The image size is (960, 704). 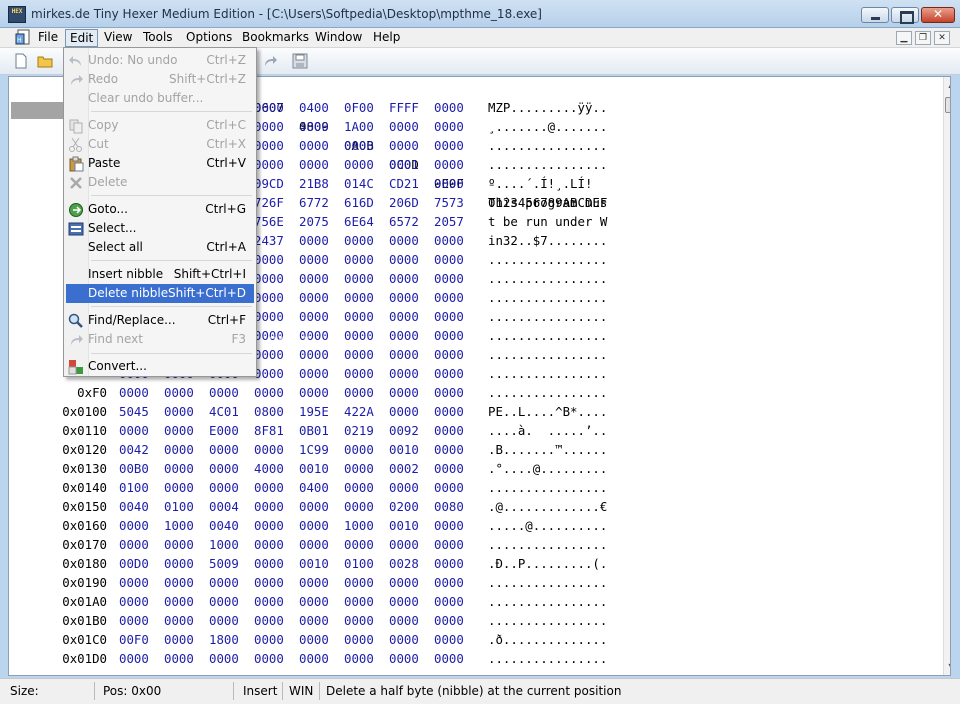 I want to click on ascii-text: This program mus, so click(x=547, y=202).